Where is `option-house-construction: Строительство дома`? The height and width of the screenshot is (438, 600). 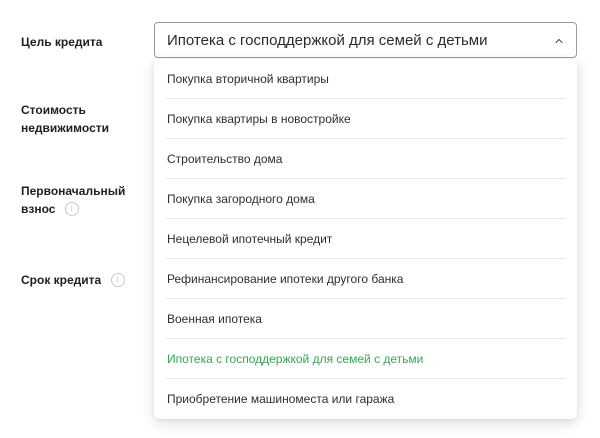 option-house-construction: Строительство дома is located at coordinates (365, 159).